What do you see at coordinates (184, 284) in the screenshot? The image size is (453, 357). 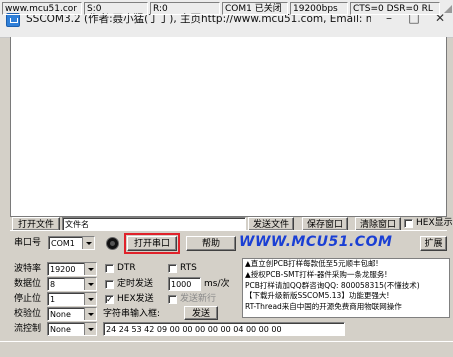 I see `interval-input: 1000` at bounding box center [184, 284].